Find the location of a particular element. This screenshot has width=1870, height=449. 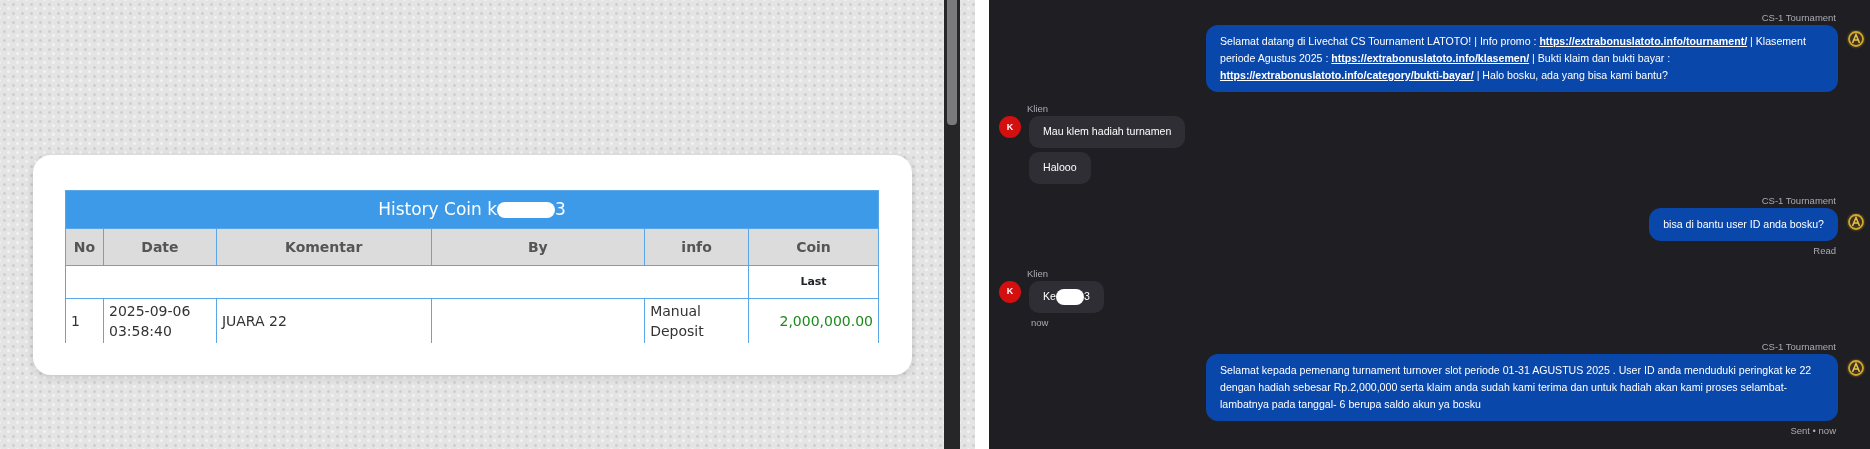

message-link: https://extrabonuslatoto.info/klasemen/ is located at coordinates (1430, 58).